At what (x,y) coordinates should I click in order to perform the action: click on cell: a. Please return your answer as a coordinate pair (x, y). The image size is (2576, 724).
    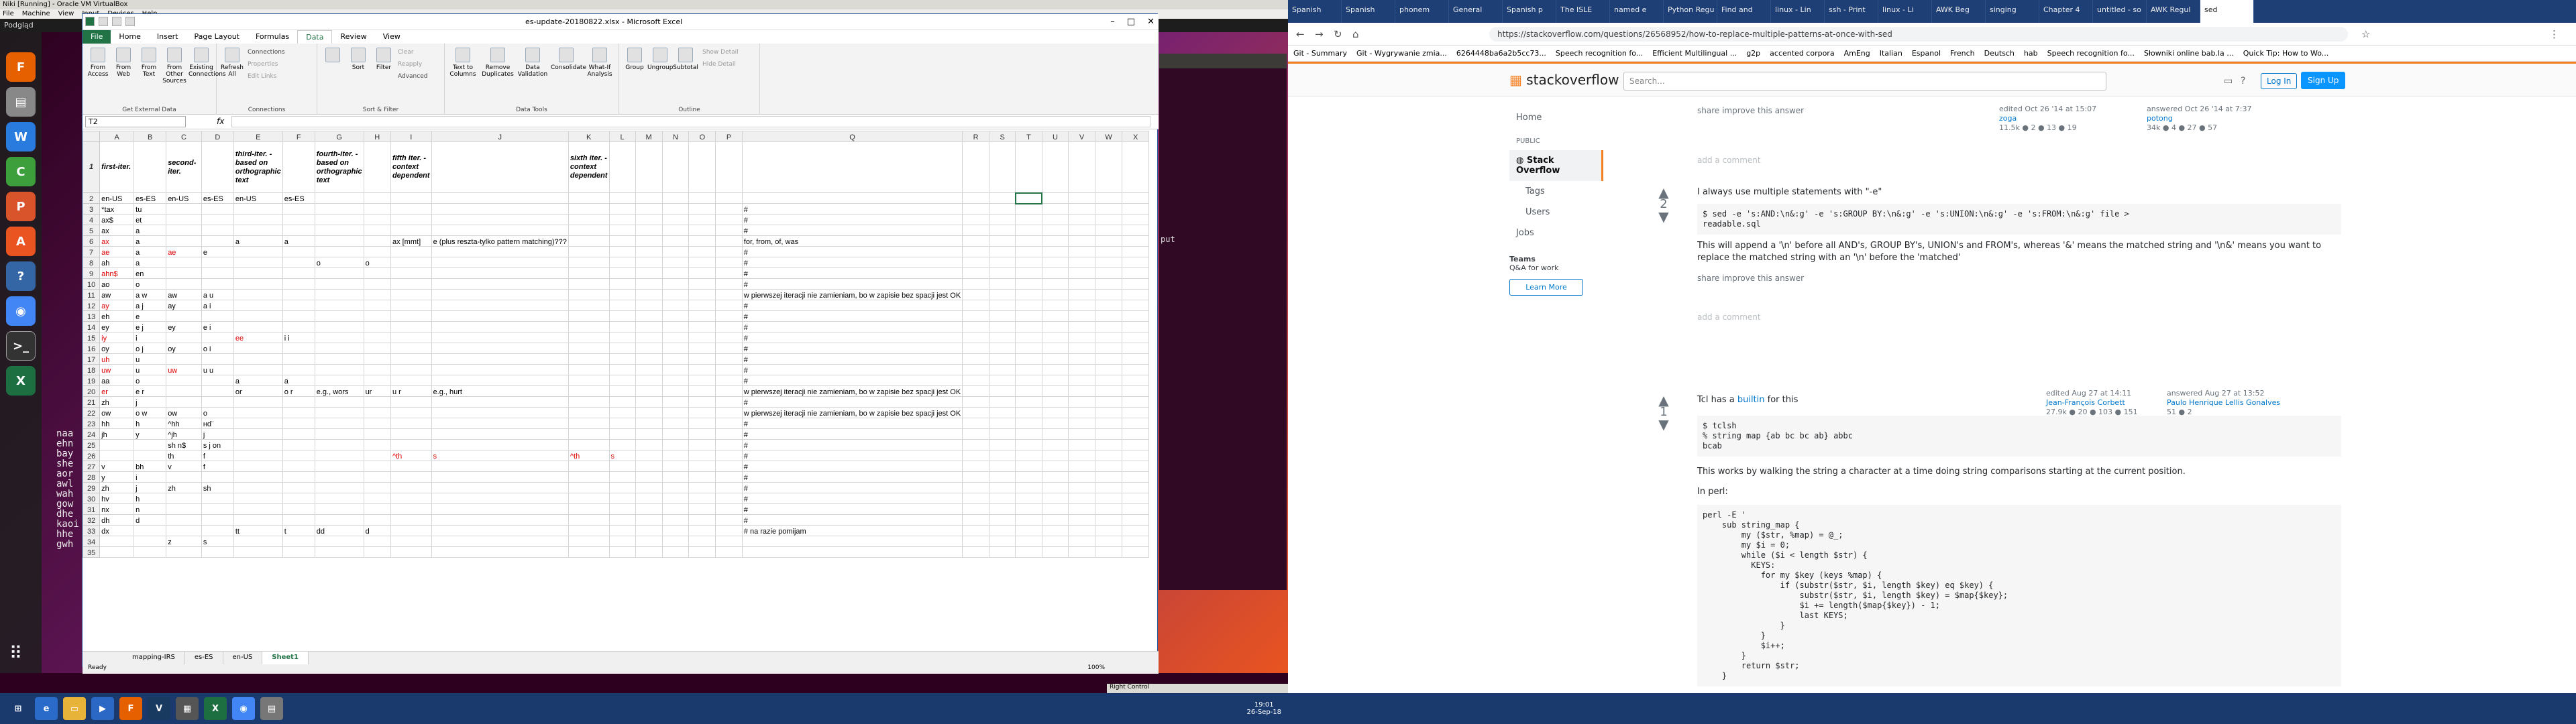
    Looking at the image, I should click on (258, 380).